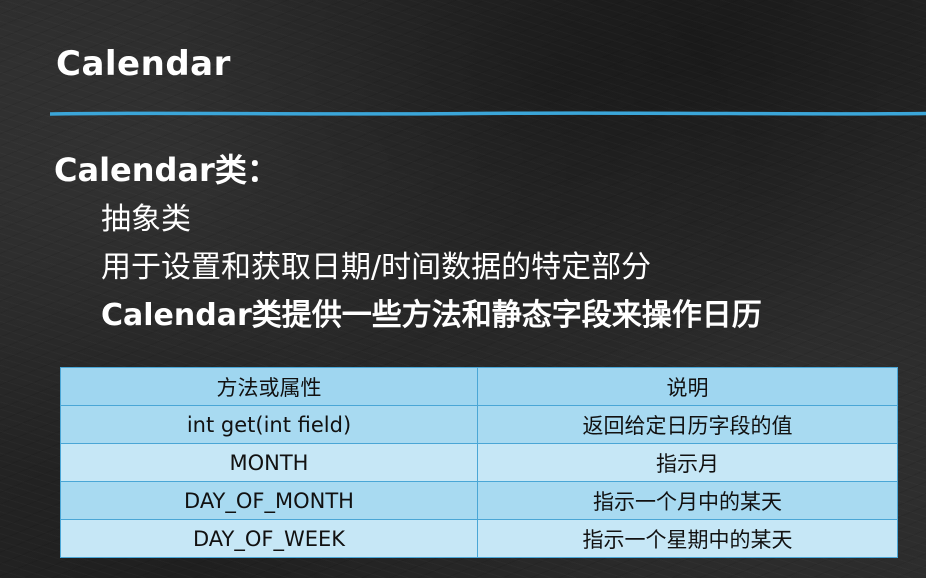 The height and width of the screenshot is (578, 926). Describe the element at coordinates (431, 315) in the screenshot. I see `bullet-item: Calendar类提供一些方法和静态字段来操作日历` at that location.